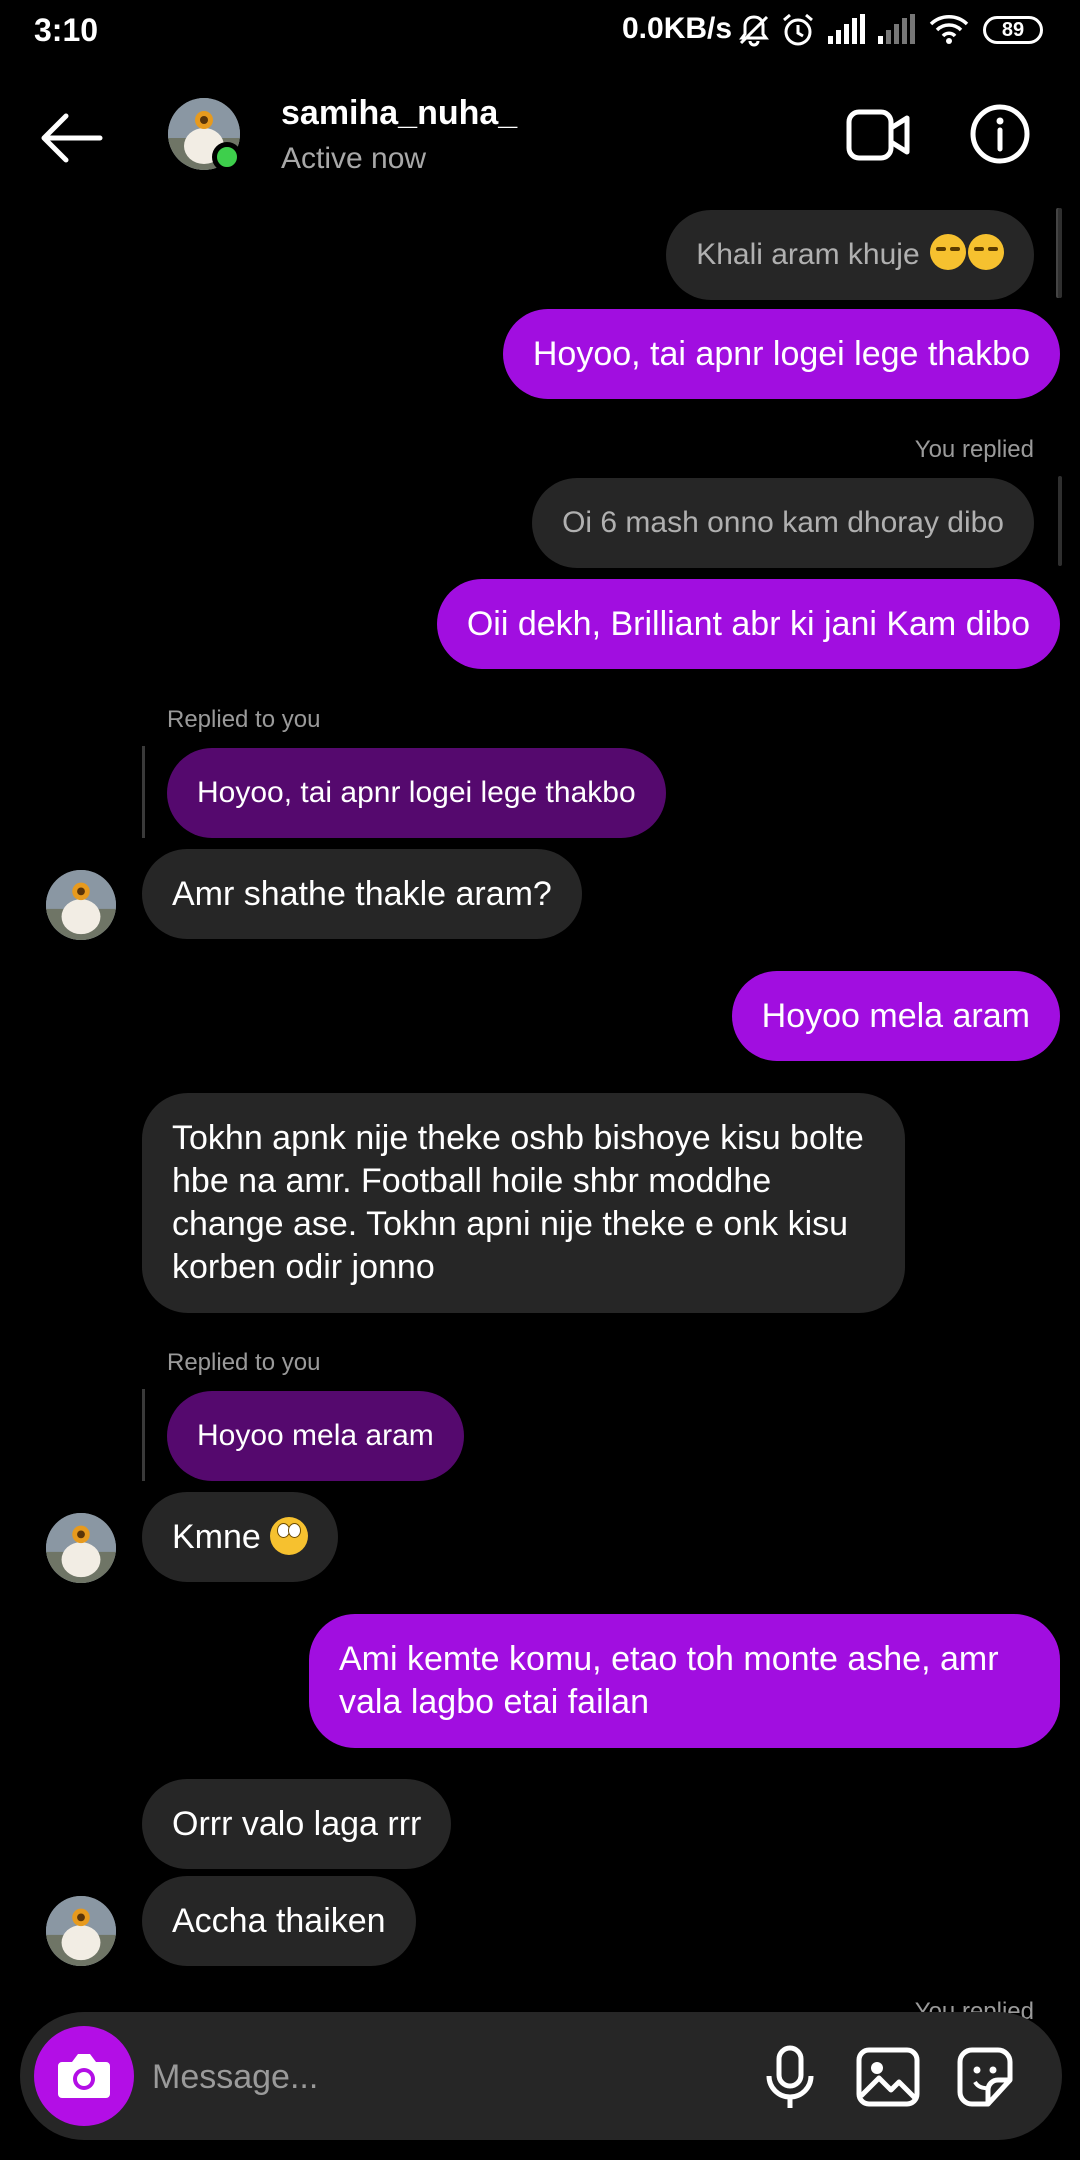 The height and width of the screenshot is (2160, 1080). I want to click on quoted-message: Khali aram khuje, so click(850, 255).